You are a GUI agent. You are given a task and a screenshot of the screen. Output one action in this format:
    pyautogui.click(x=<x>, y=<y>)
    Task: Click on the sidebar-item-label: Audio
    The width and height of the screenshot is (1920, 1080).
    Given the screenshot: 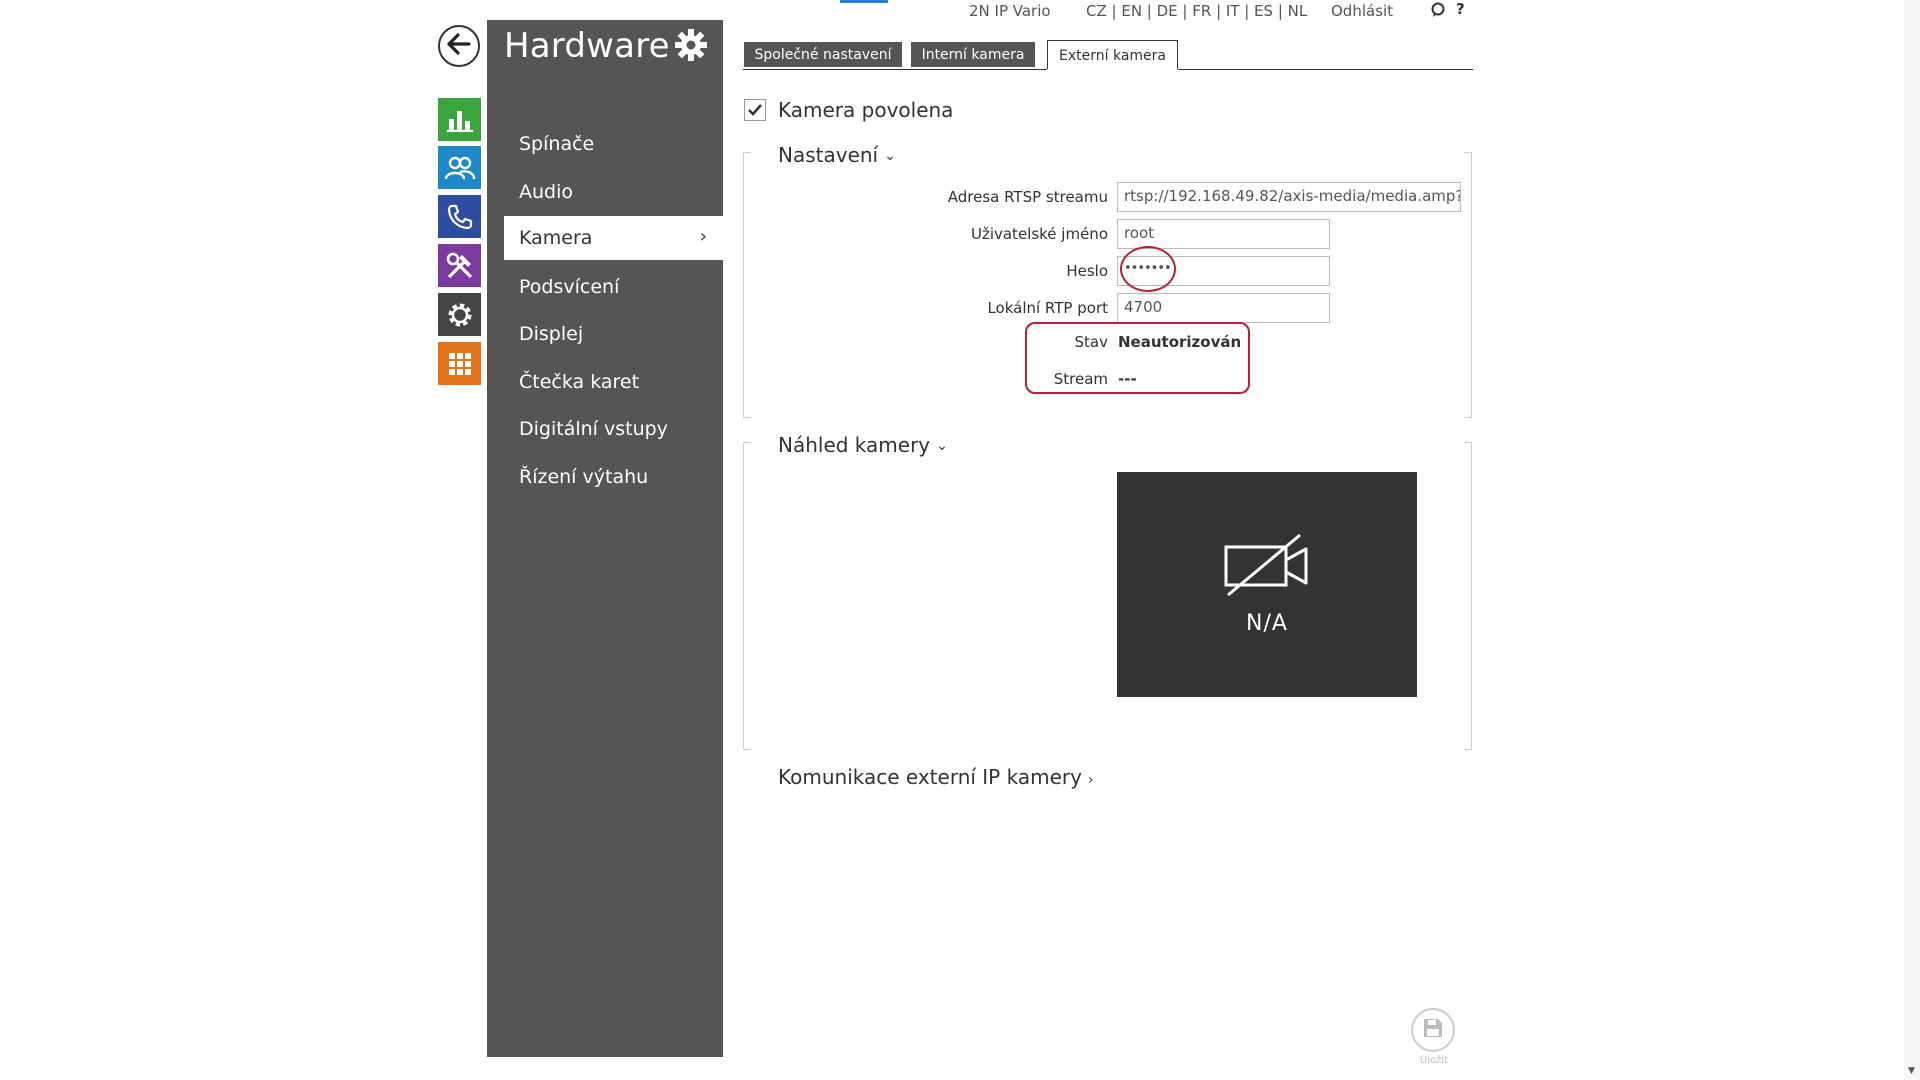 What is the action you would take?
    pyautogui.click(x=546, y=192)
    